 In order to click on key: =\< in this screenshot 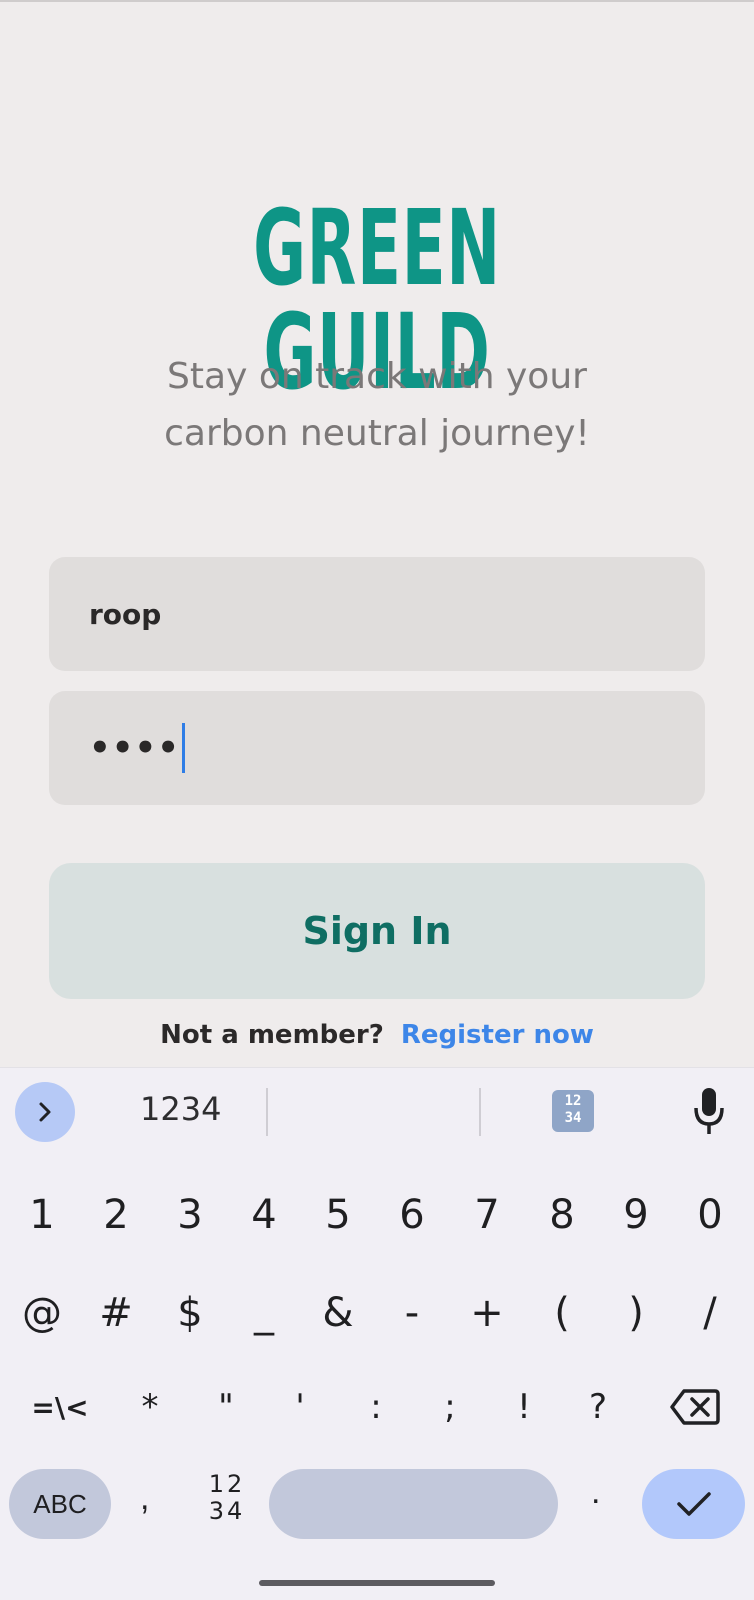, I will do `click(60, 1407)`.